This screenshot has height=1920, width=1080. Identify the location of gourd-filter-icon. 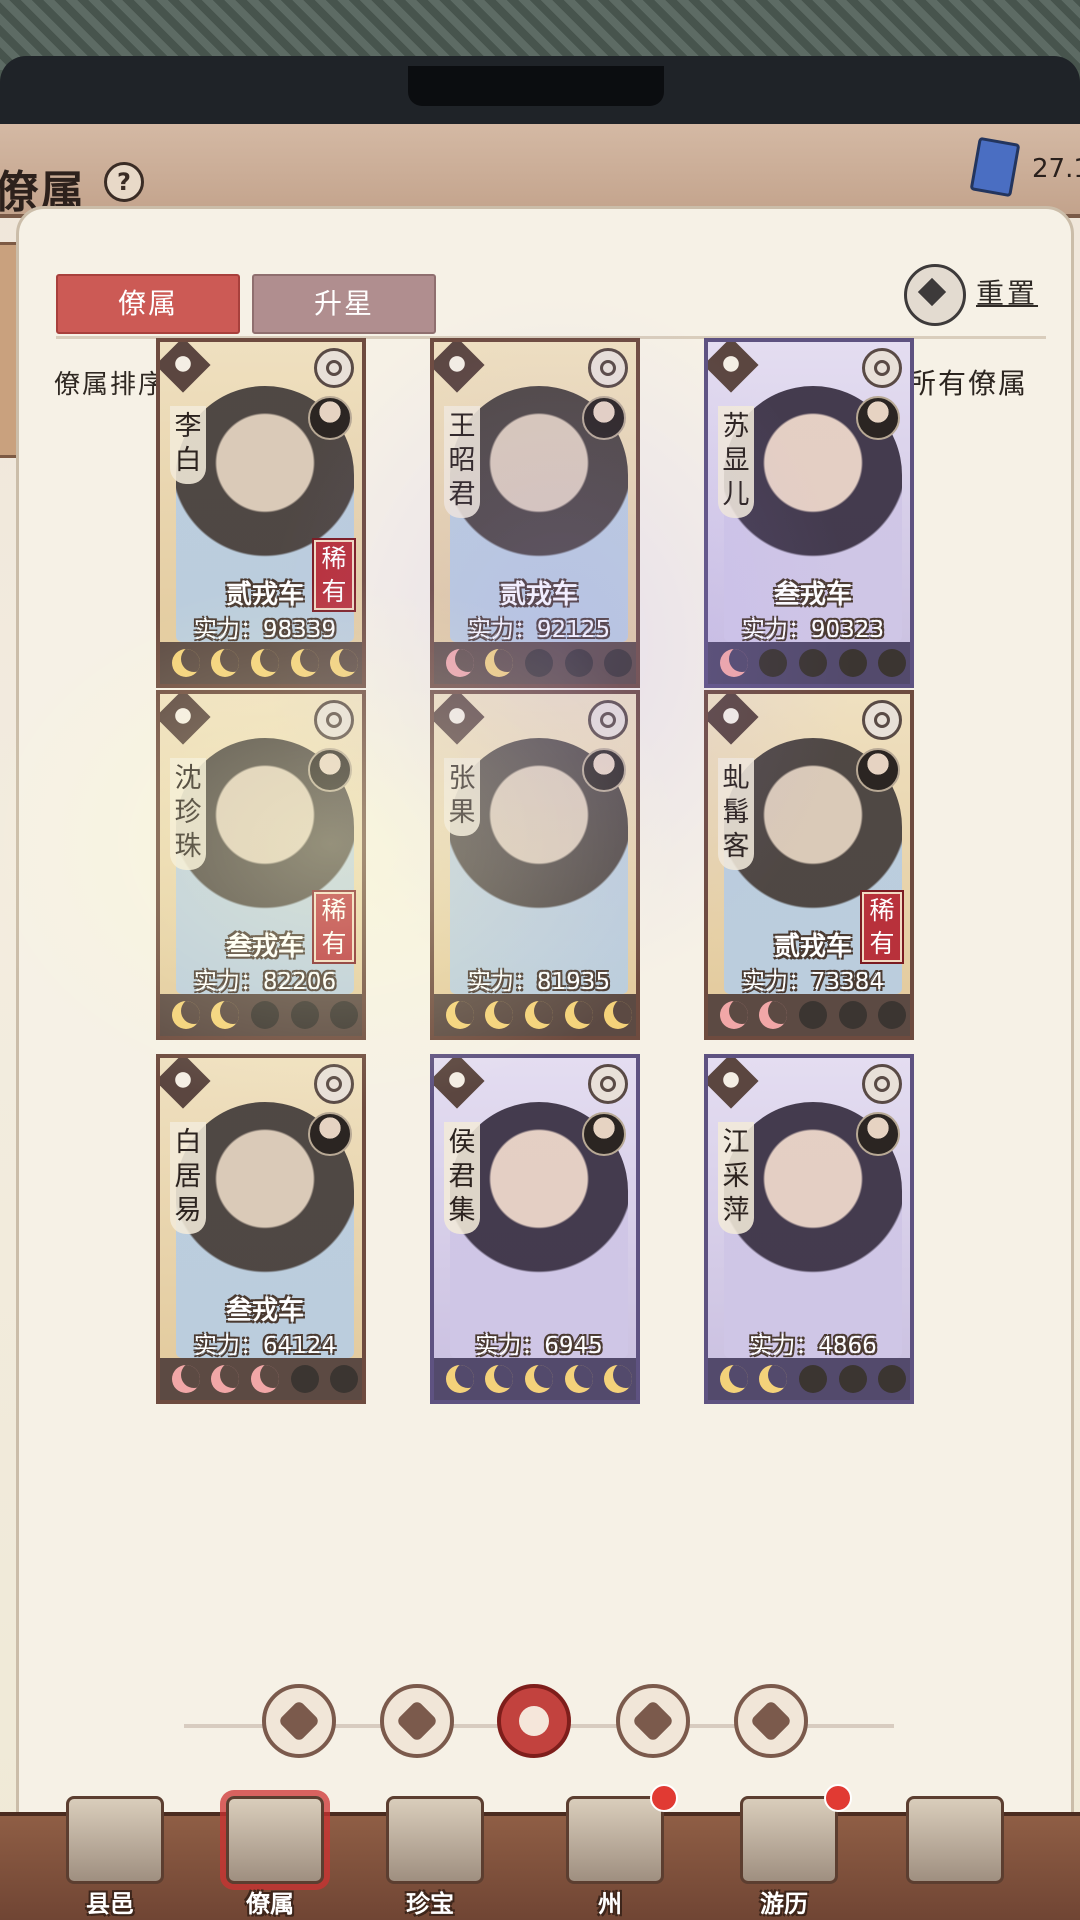
(534, 1721).